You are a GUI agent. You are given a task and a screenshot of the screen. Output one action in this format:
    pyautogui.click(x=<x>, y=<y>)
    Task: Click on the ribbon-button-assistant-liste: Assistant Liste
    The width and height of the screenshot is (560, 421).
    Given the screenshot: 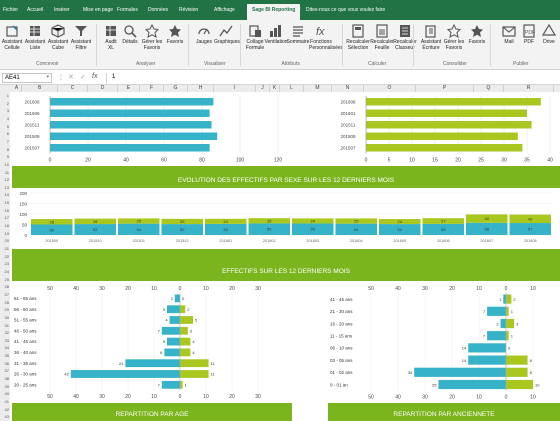 What is the action you would take?
    pyautogui.click(x=35, y=37)
    